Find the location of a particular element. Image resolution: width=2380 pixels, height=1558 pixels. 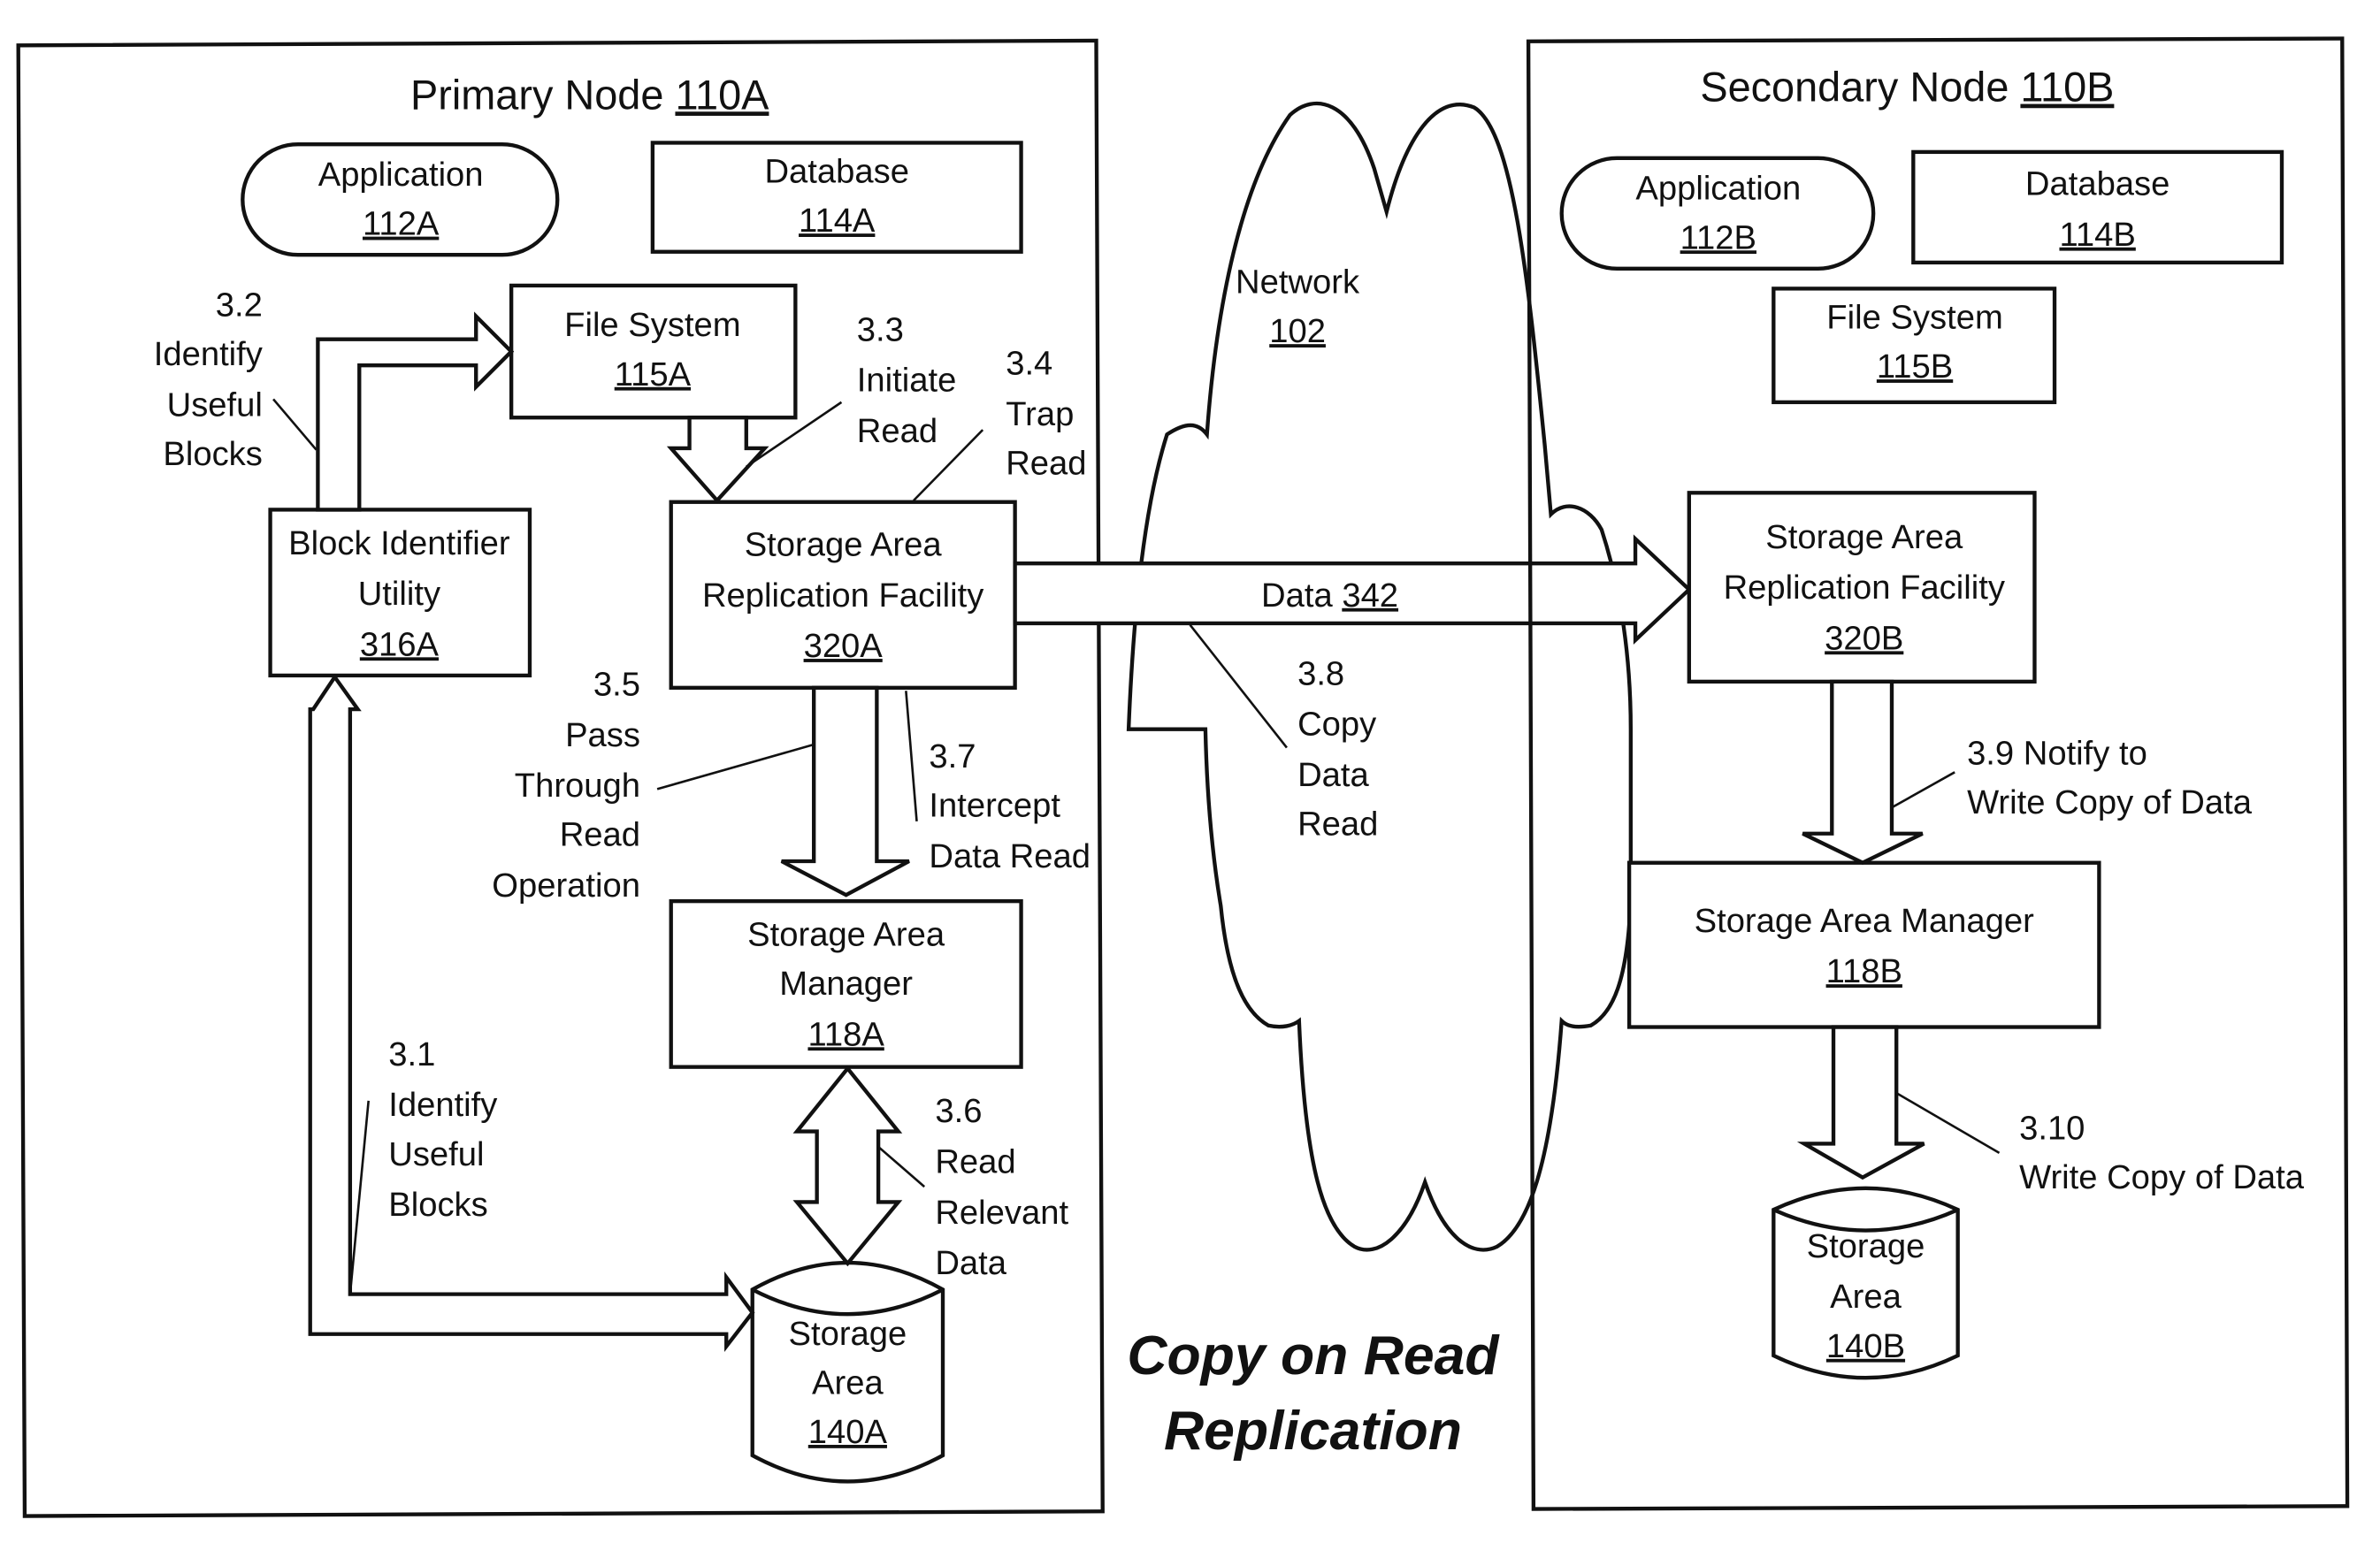

storage-manager-line1: Storage Area is located at coordinates (846, 934).